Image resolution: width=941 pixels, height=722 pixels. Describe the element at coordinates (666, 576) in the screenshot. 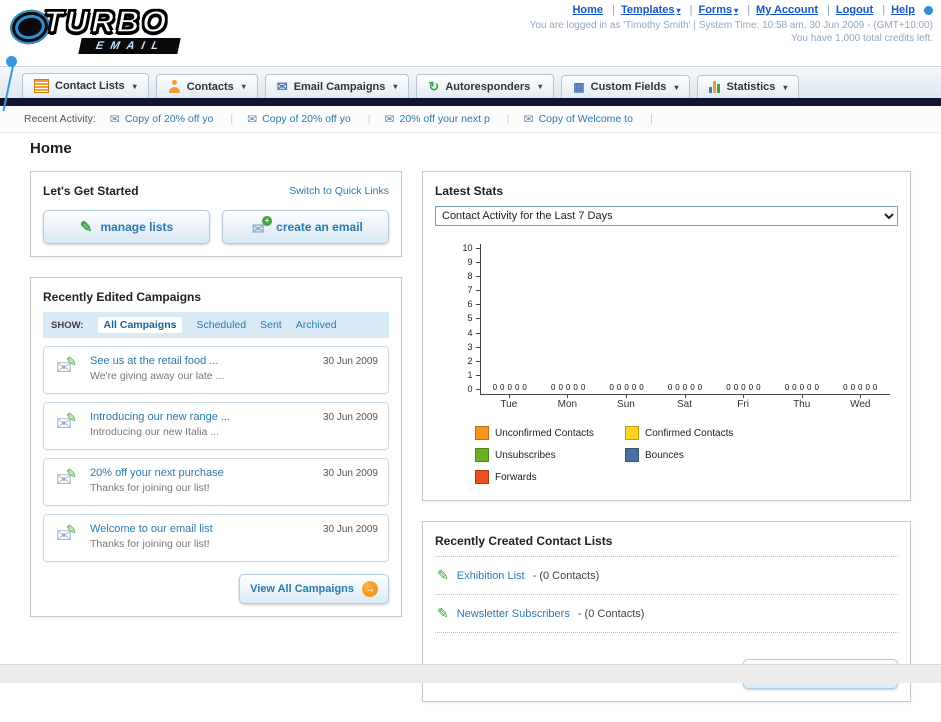

I see `contact-list-row: ✎ Exhibition List - (0 Contacts)` at that location.